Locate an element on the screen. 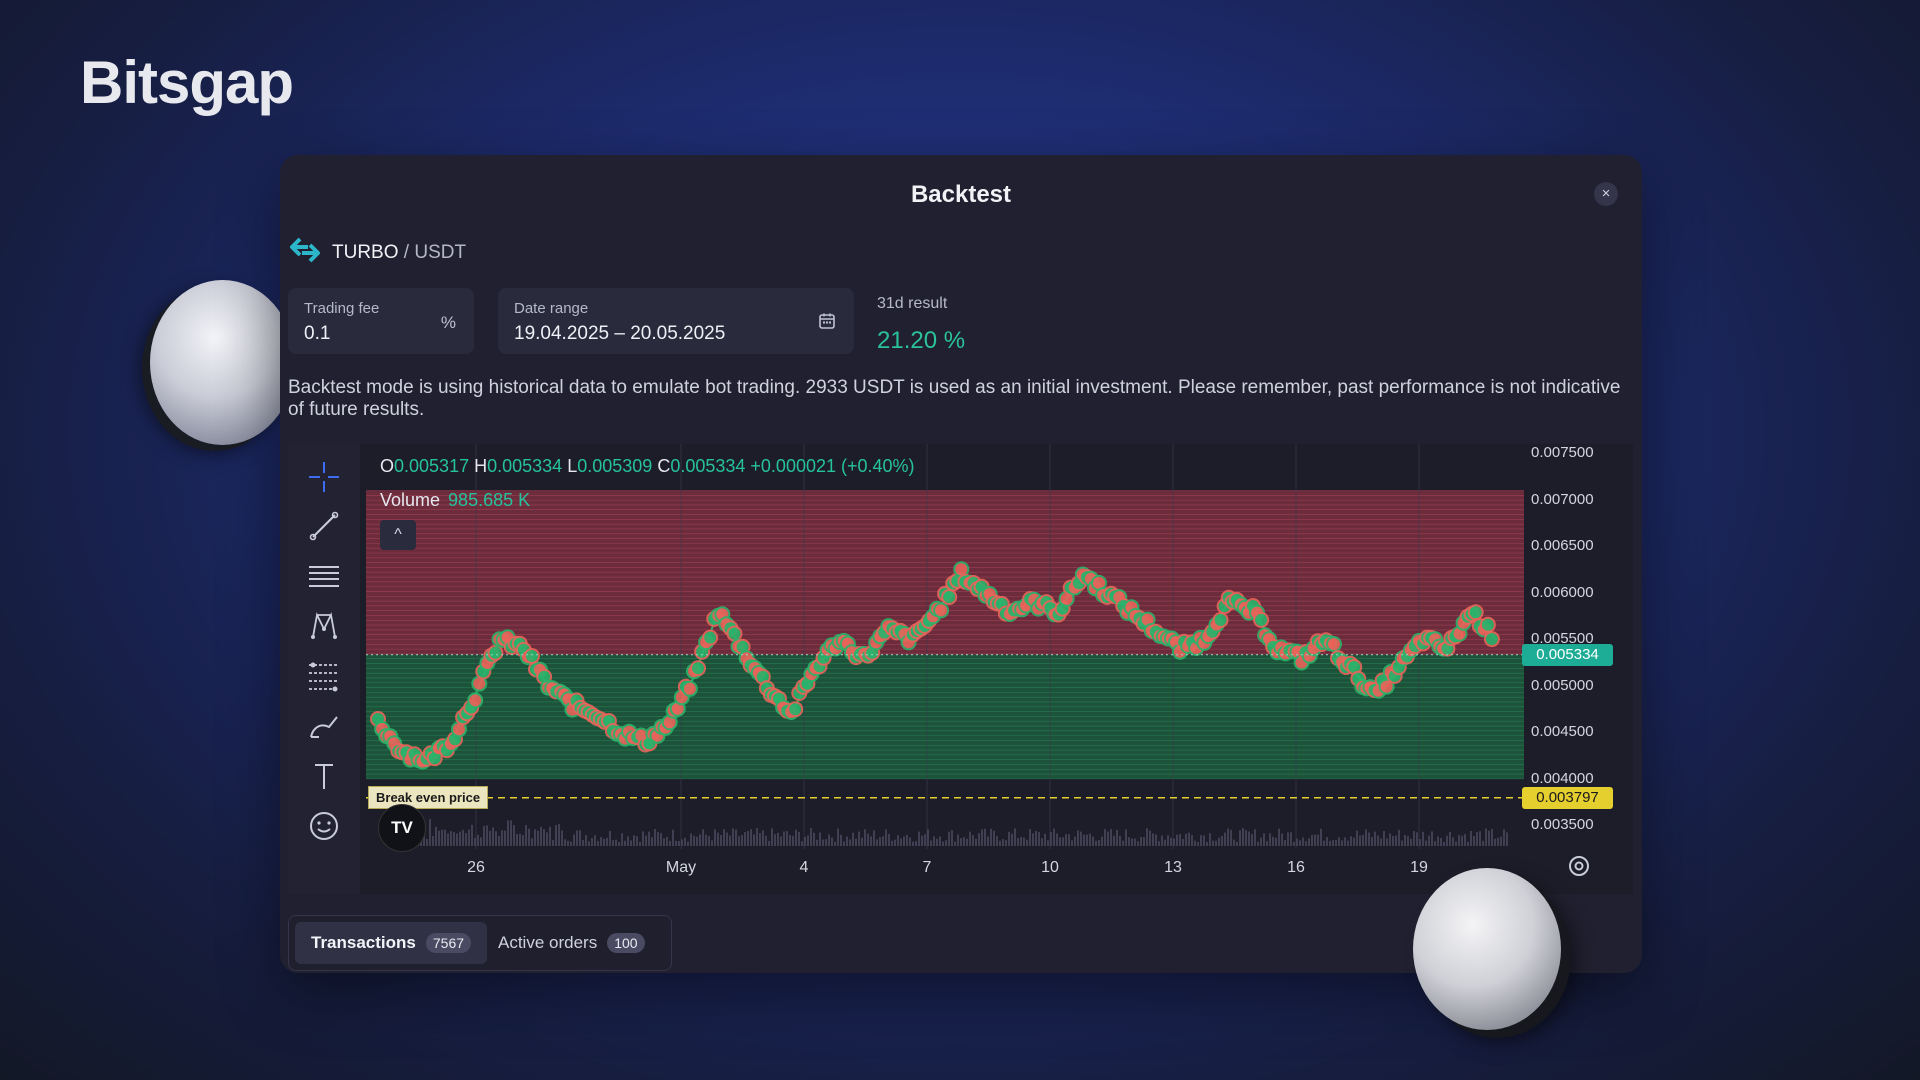  tradingview-logo: TV is located at coordinates (402, 827).